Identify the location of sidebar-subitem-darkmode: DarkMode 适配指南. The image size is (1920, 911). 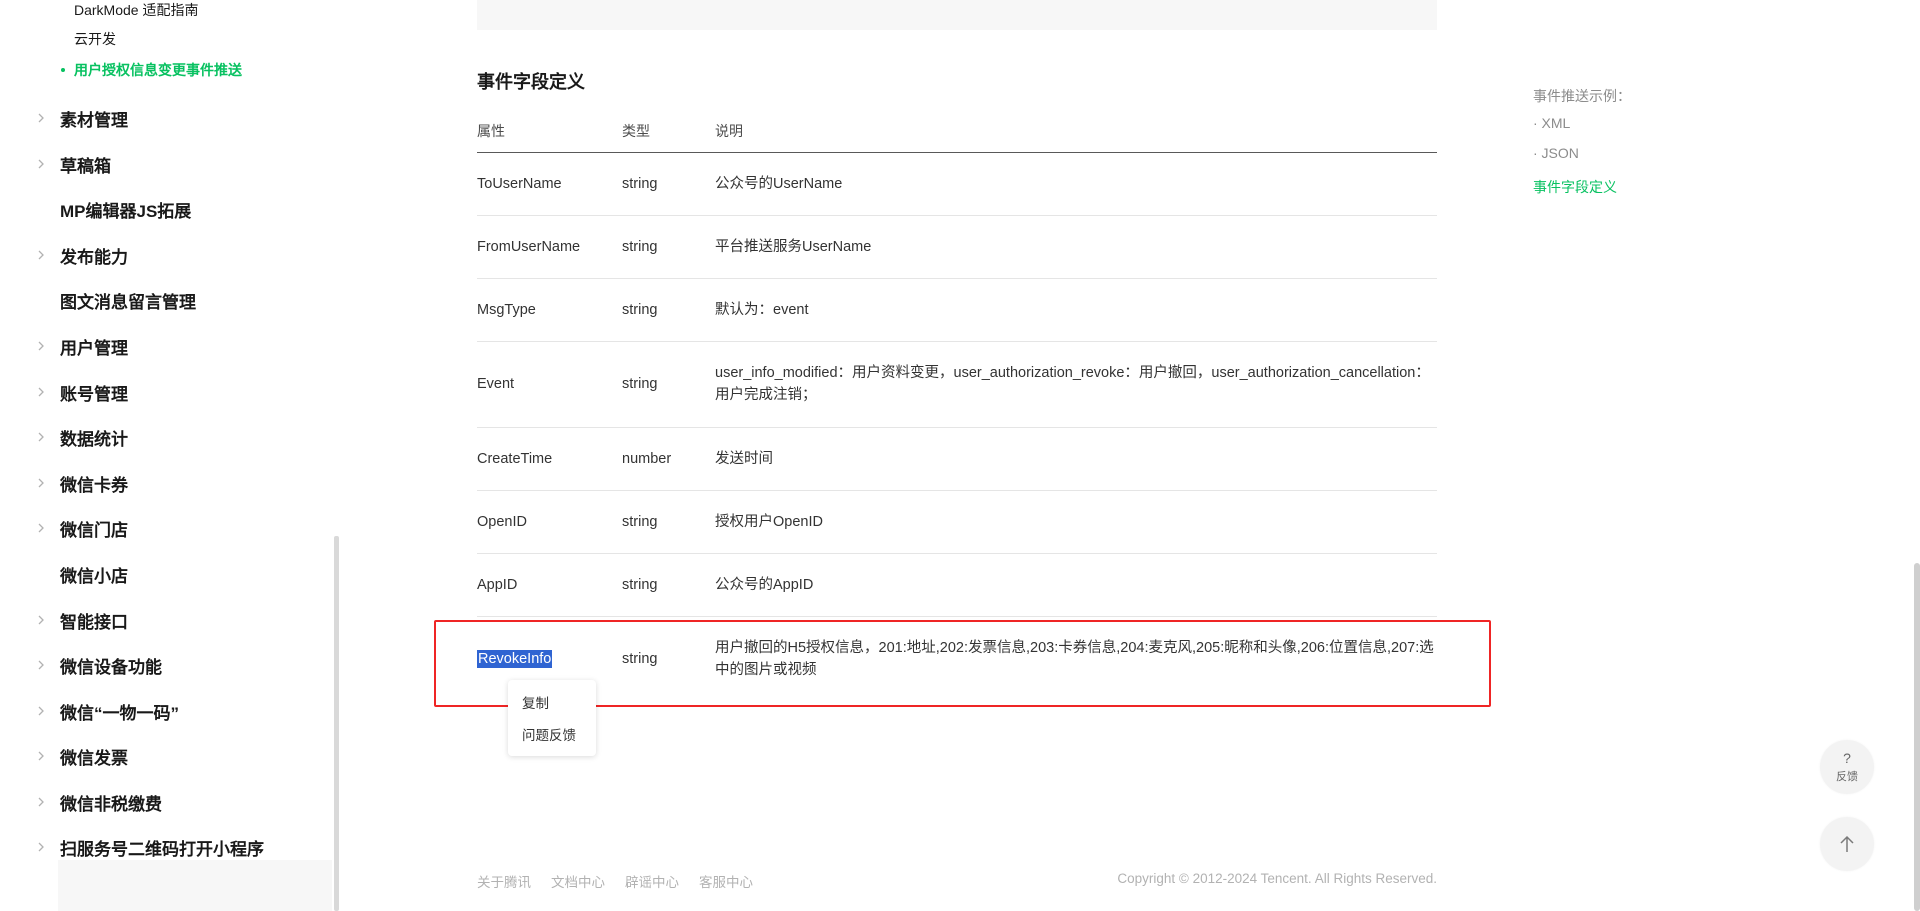
(136, 10).